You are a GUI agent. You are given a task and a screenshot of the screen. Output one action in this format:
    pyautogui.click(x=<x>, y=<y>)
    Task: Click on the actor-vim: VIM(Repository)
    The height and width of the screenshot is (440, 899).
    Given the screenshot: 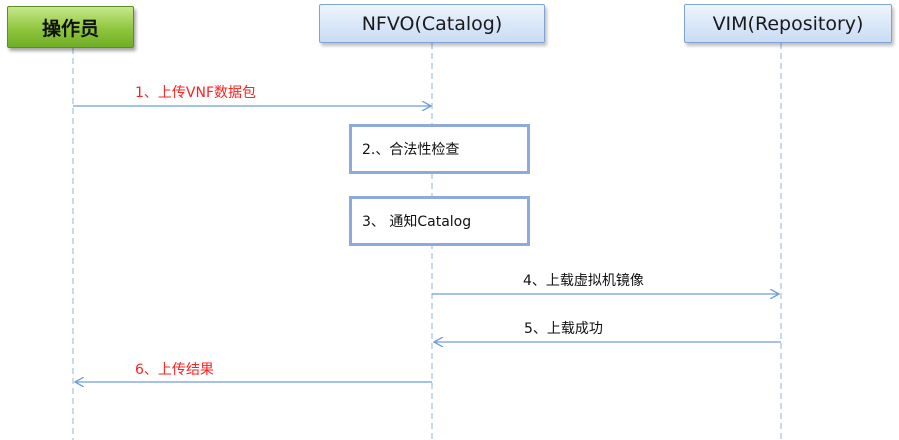 What is the action you would take?
    pyautogui.click(x=788, y=23)
    